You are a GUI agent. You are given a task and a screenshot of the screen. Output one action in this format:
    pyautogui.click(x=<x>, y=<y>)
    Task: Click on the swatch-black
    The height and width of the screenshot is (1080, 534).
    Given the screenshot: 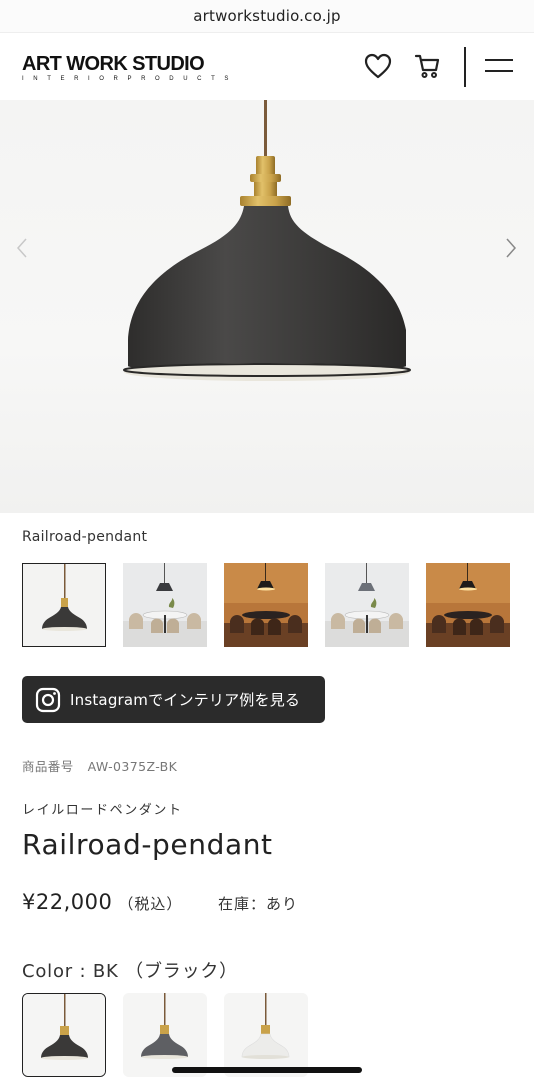 What is the action you would take?
    pyautogui.click(x=64, y=1035)
    